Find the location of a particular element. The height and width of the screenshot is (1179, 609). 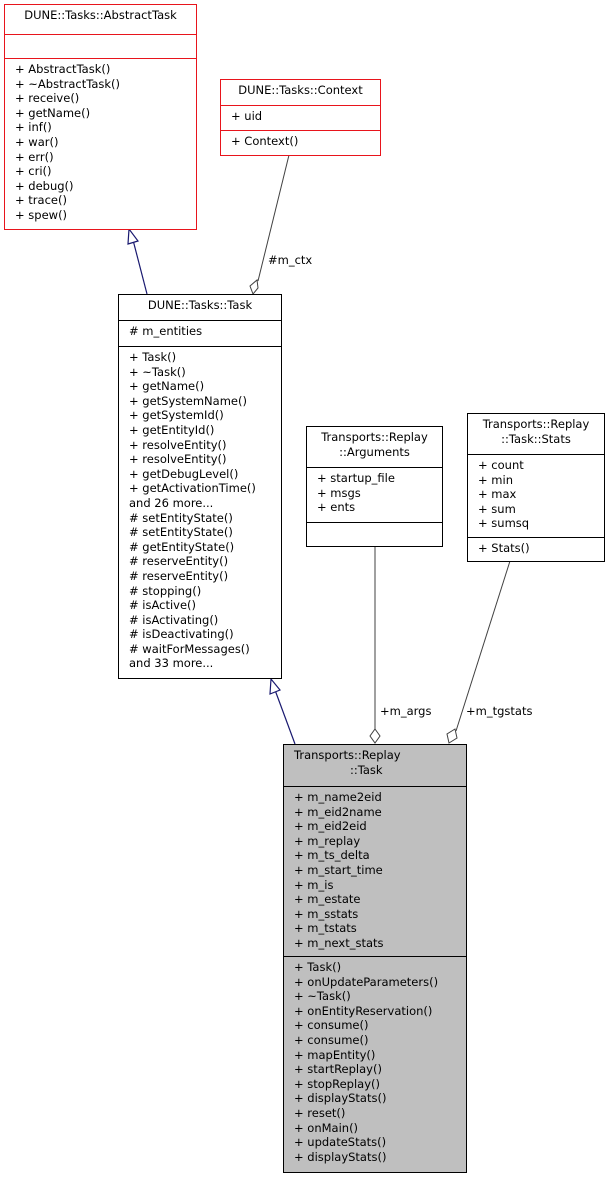

class-method: + stopReplay() is located at coordinates (337, 1083).